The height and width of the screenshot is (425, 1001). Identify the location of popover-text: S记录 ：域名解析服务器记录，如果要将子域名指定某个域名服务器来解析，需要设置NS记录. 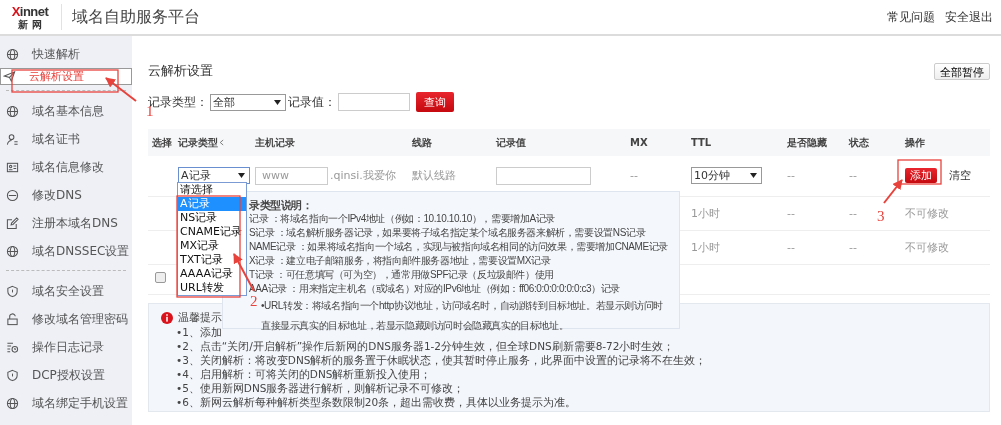
(447, 233).